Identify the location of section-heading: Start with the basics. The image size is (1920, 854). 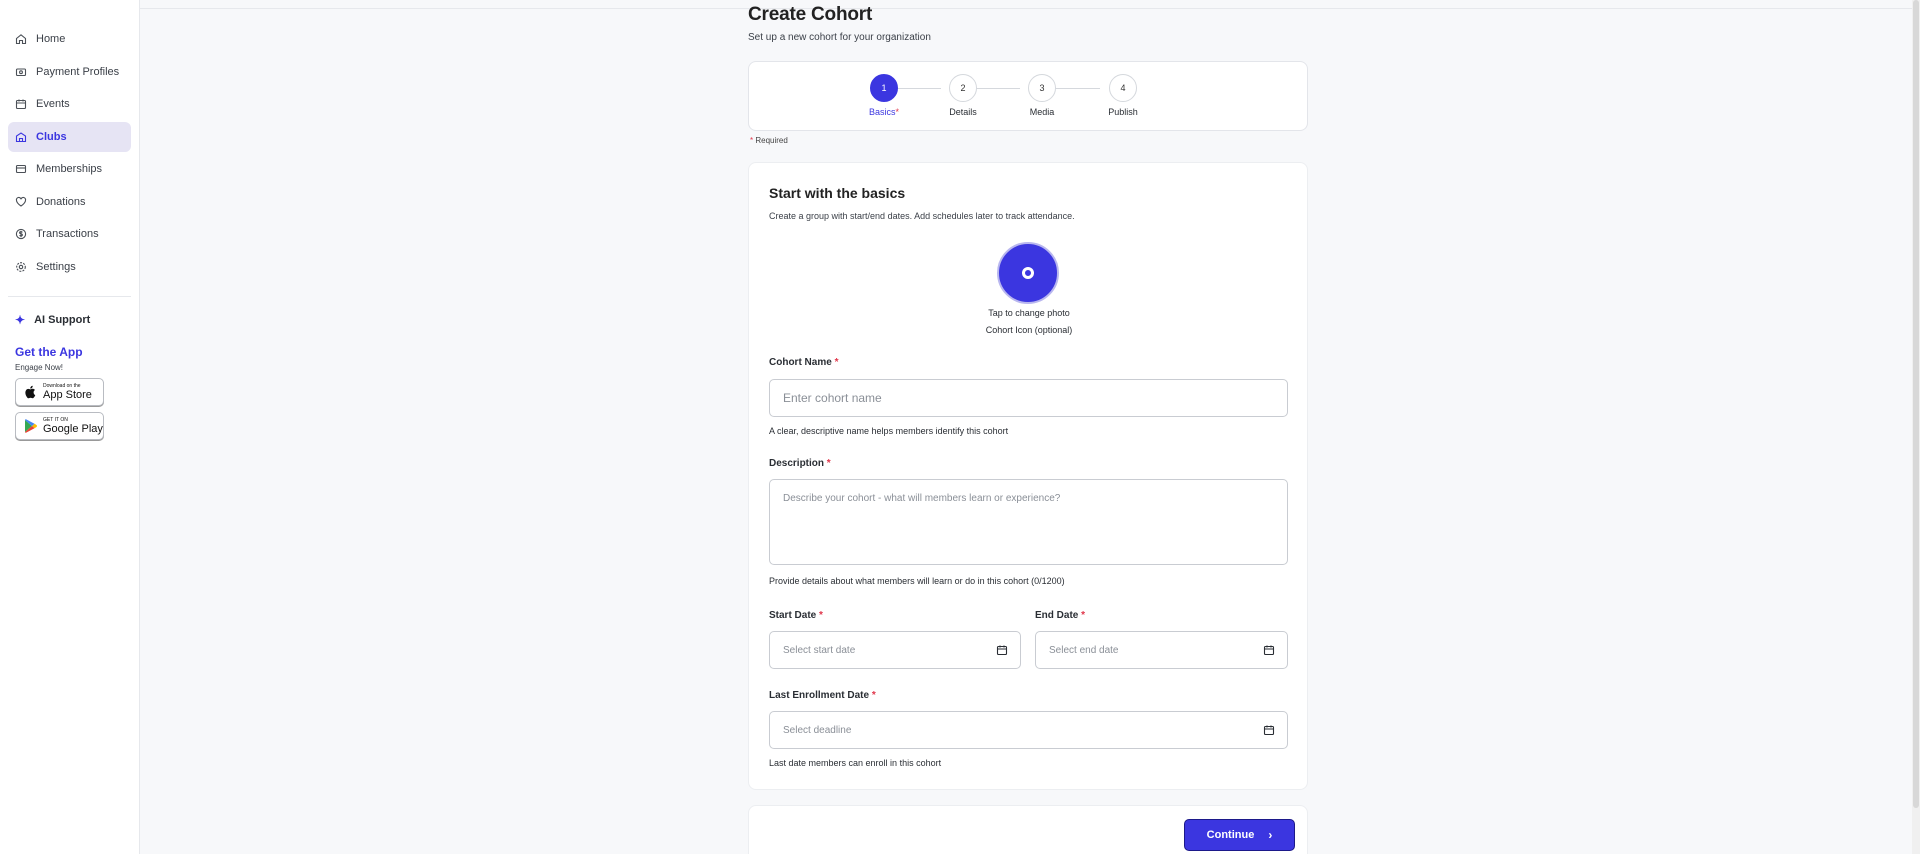
(837, 193).